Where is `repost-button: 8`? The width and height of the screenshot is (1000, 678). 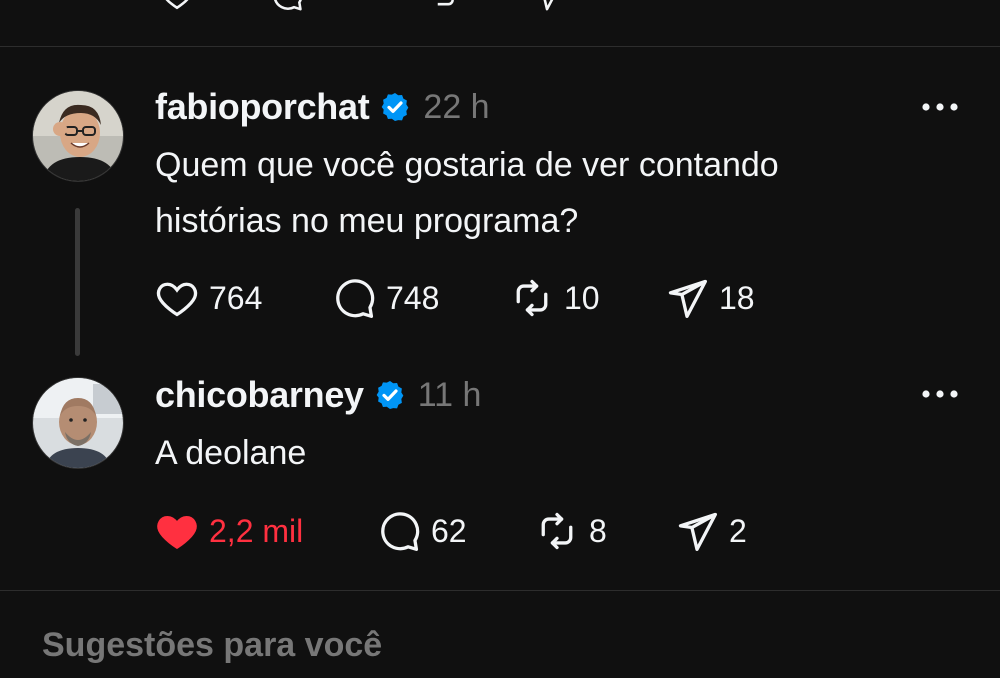
repost-button: 8 is located at coordinates (605, 531).